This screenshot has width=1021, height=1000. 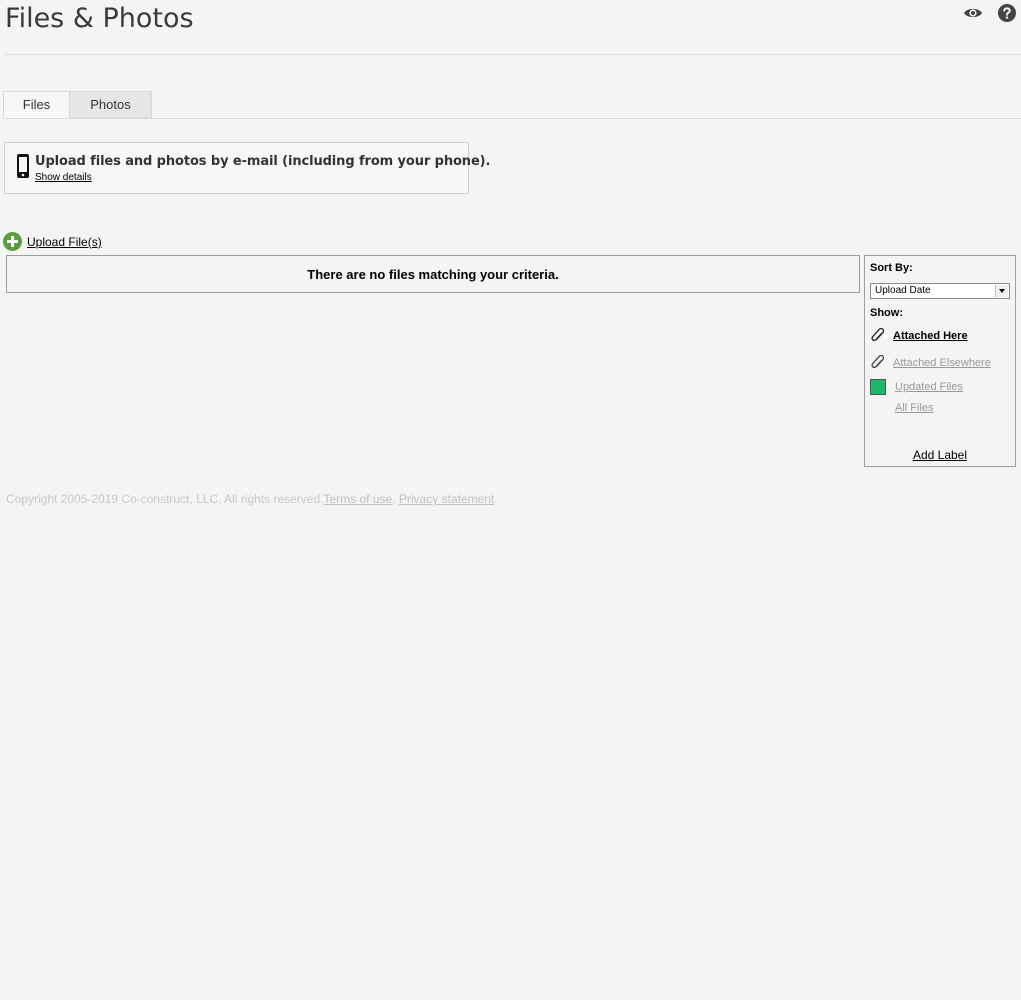 What do you see at coordinates (36, 104) in the screenshot?
I see `tab-files: Files` at bounding box center [36, 104].